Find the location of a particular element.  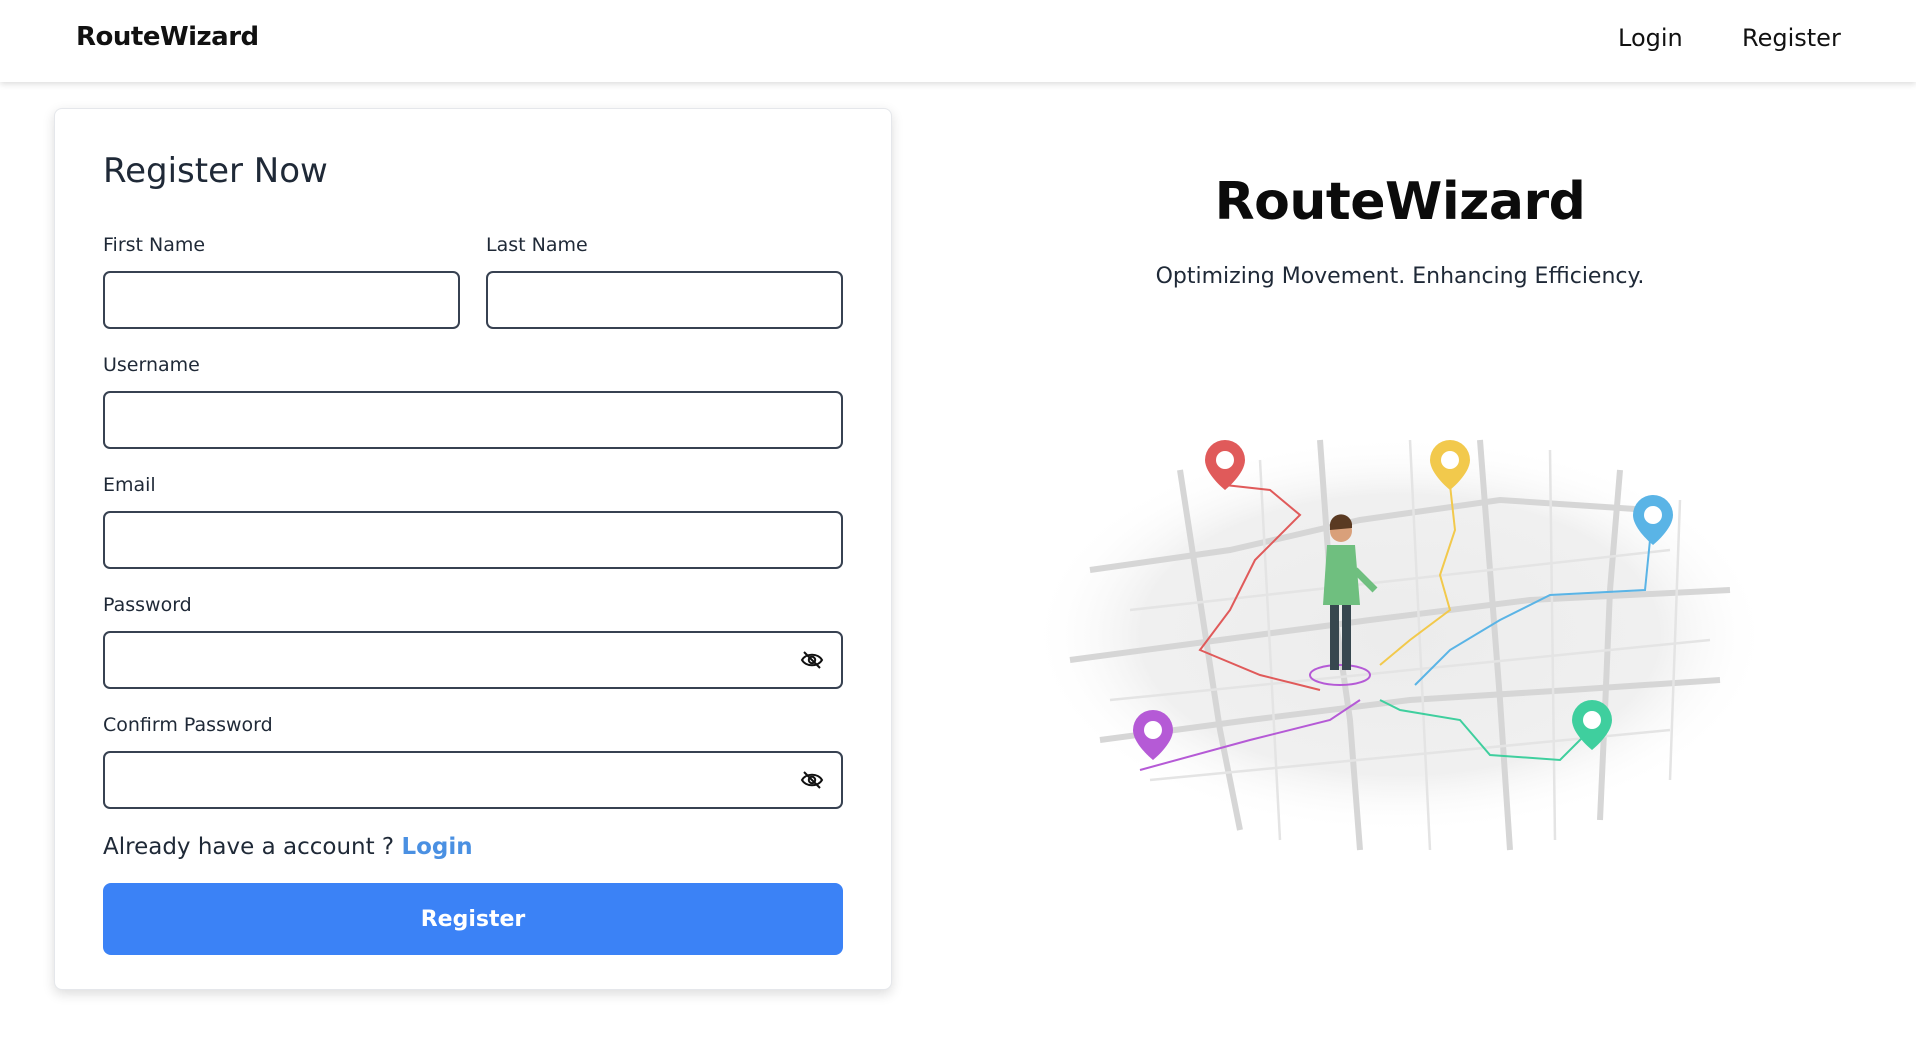

password-label: Password is located at coordinates (147, 605).